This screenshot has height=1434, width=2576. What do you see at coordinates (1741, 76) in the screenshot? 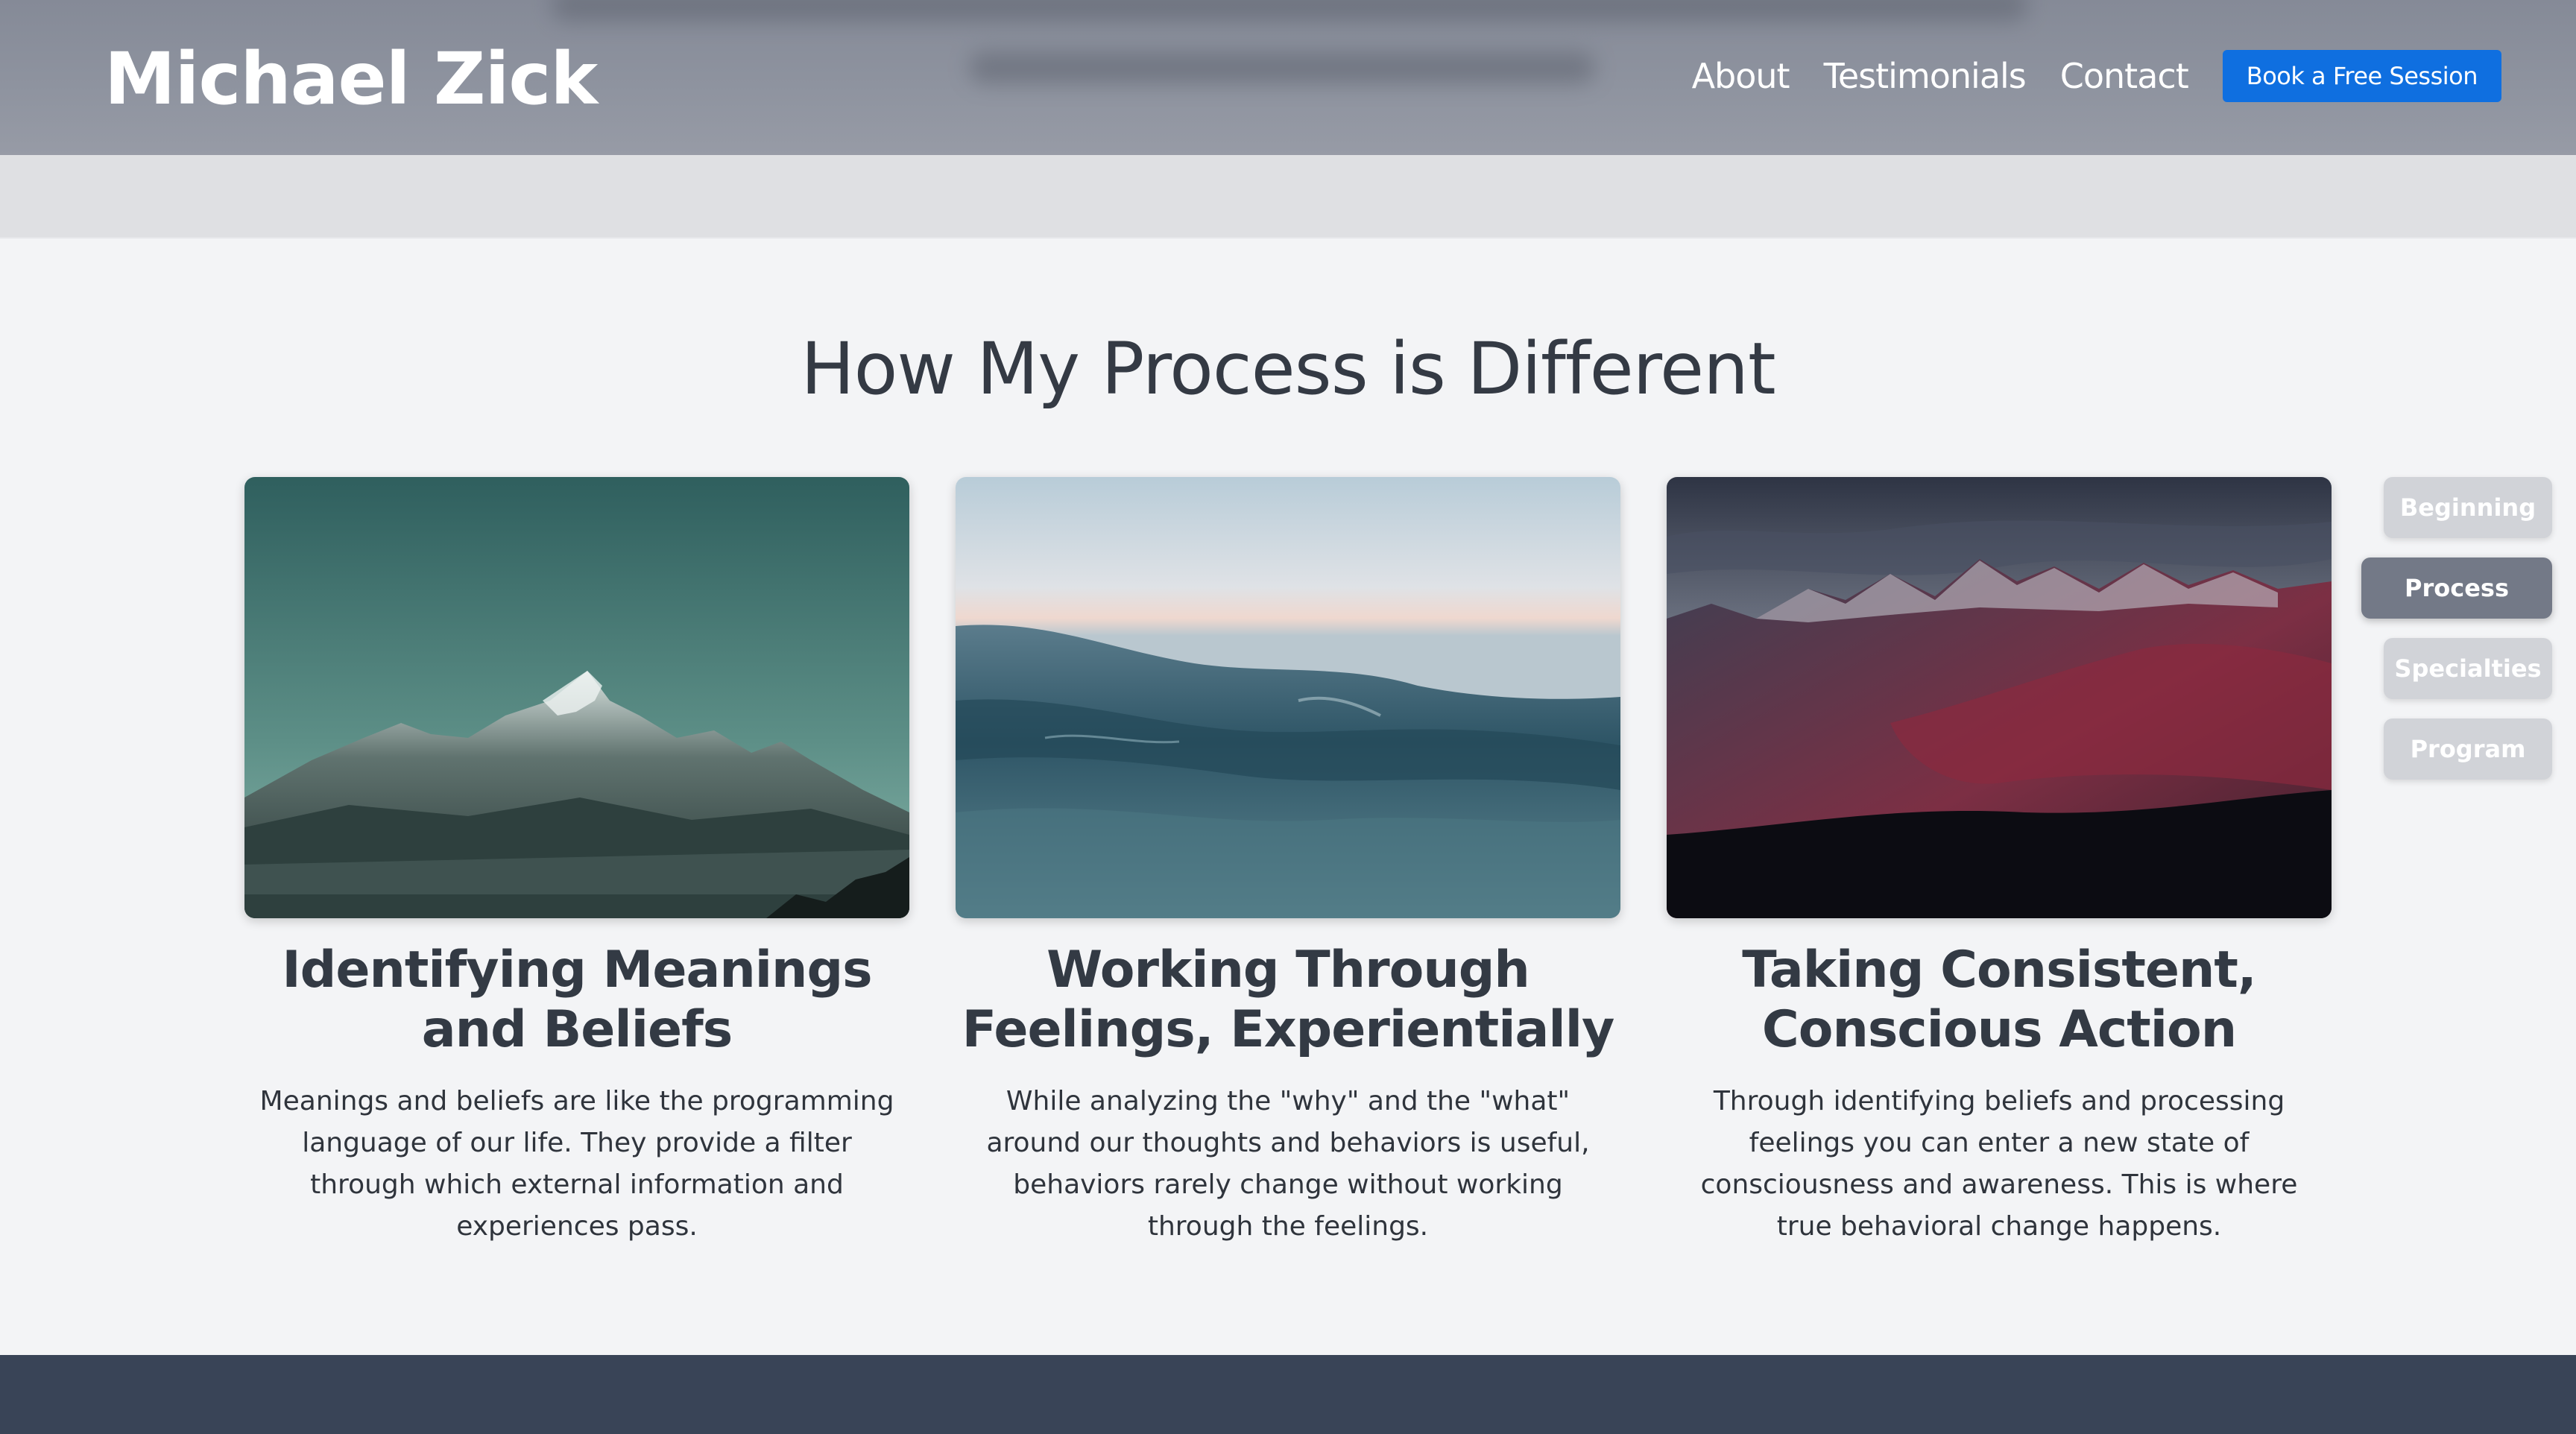
I see `nav-link-about: About` at bounding box center [1741, 76].